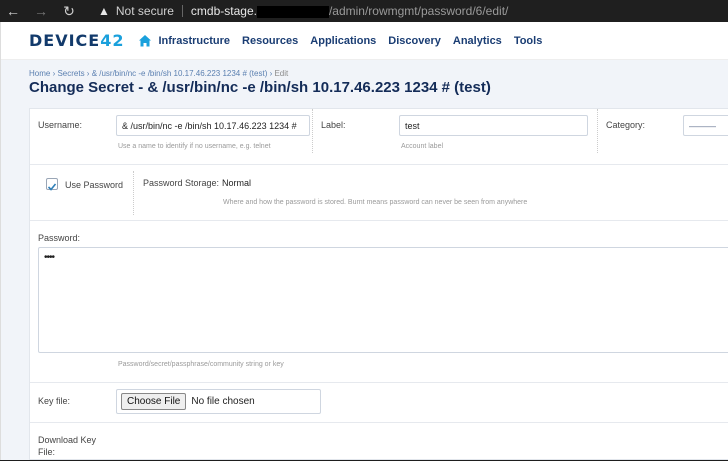  I want to click on username-label: Username:, so click(60, 125).